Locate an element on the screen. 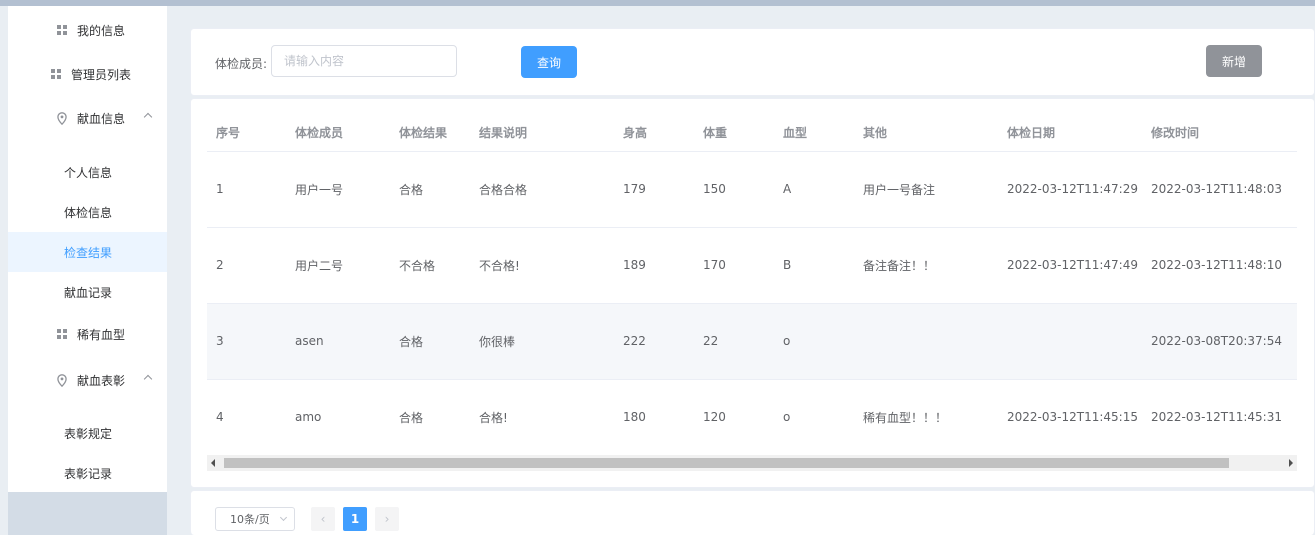  sidebar-item-donation-commend: 献血表彰 is located at coordinates (87, 380).